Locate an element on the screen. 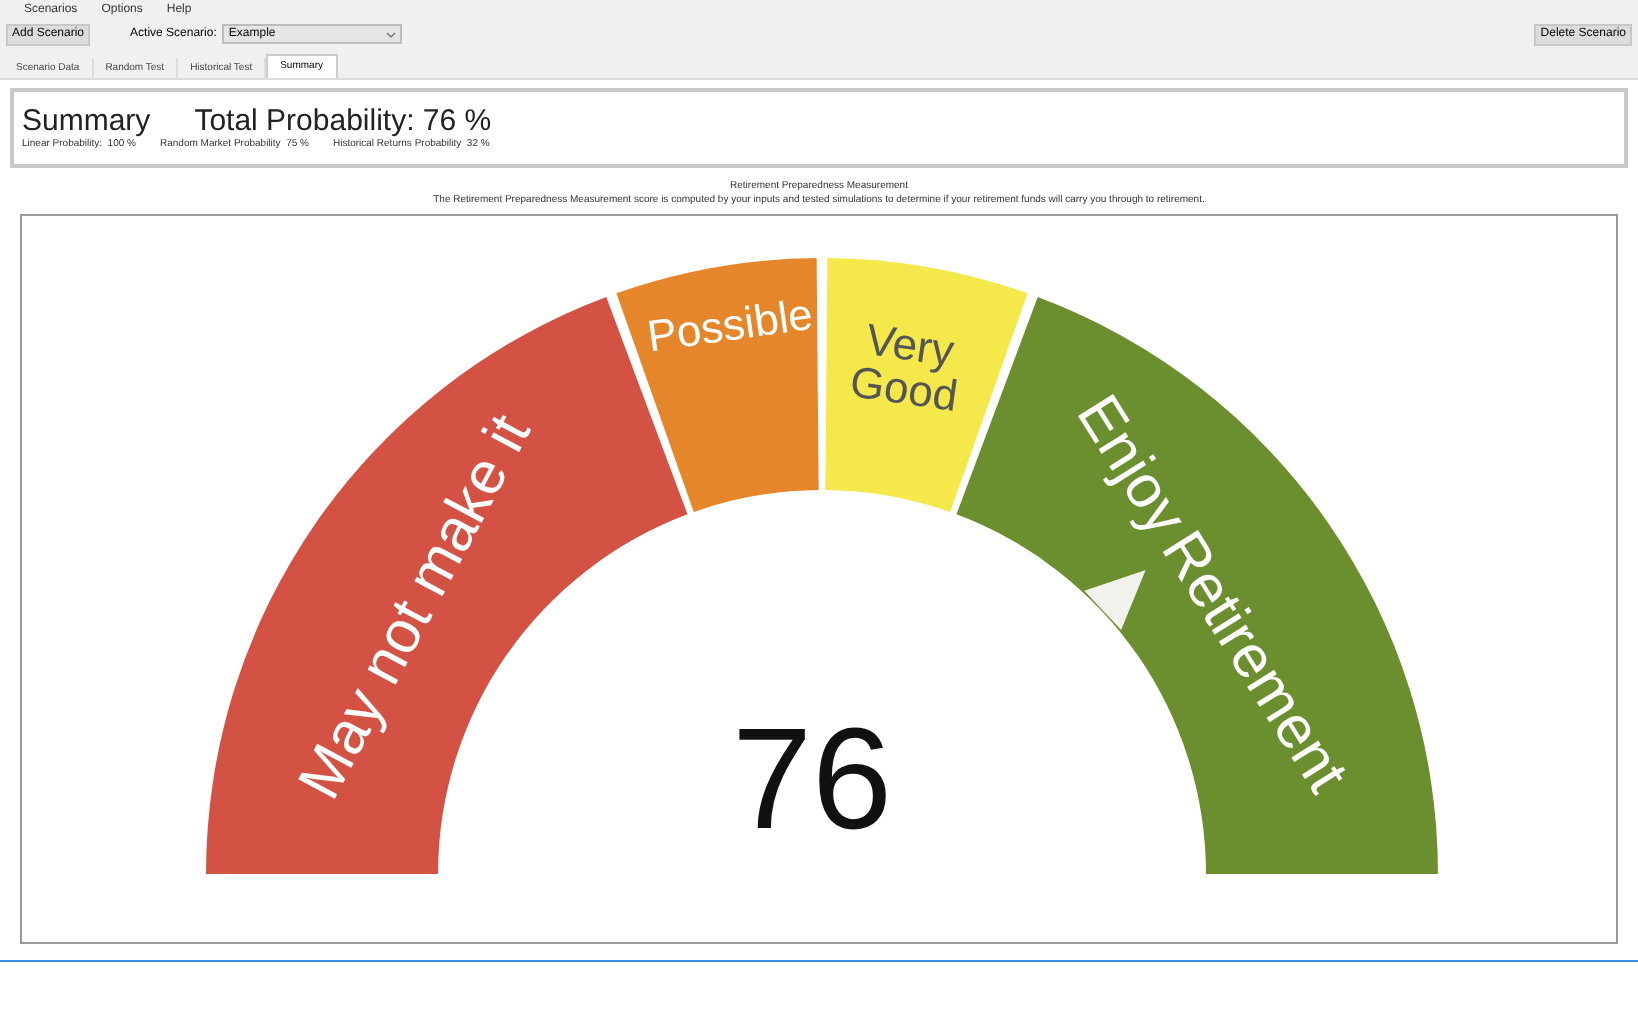 The width and height of the screenshot is (1638, 1024). score-value: 76 is located at coordinates (812, 780).